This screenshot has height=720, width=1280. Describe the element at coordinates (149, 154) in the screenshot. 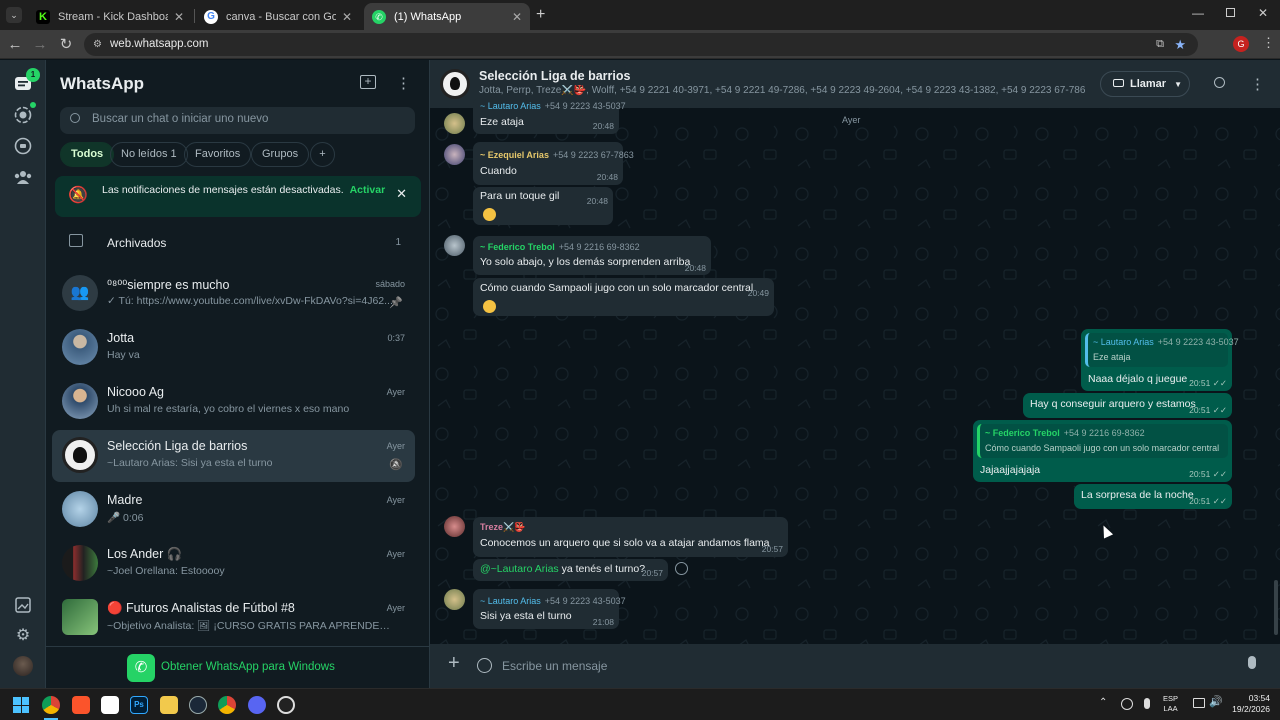

I see `filter-unread: No leídos 1` at that location.